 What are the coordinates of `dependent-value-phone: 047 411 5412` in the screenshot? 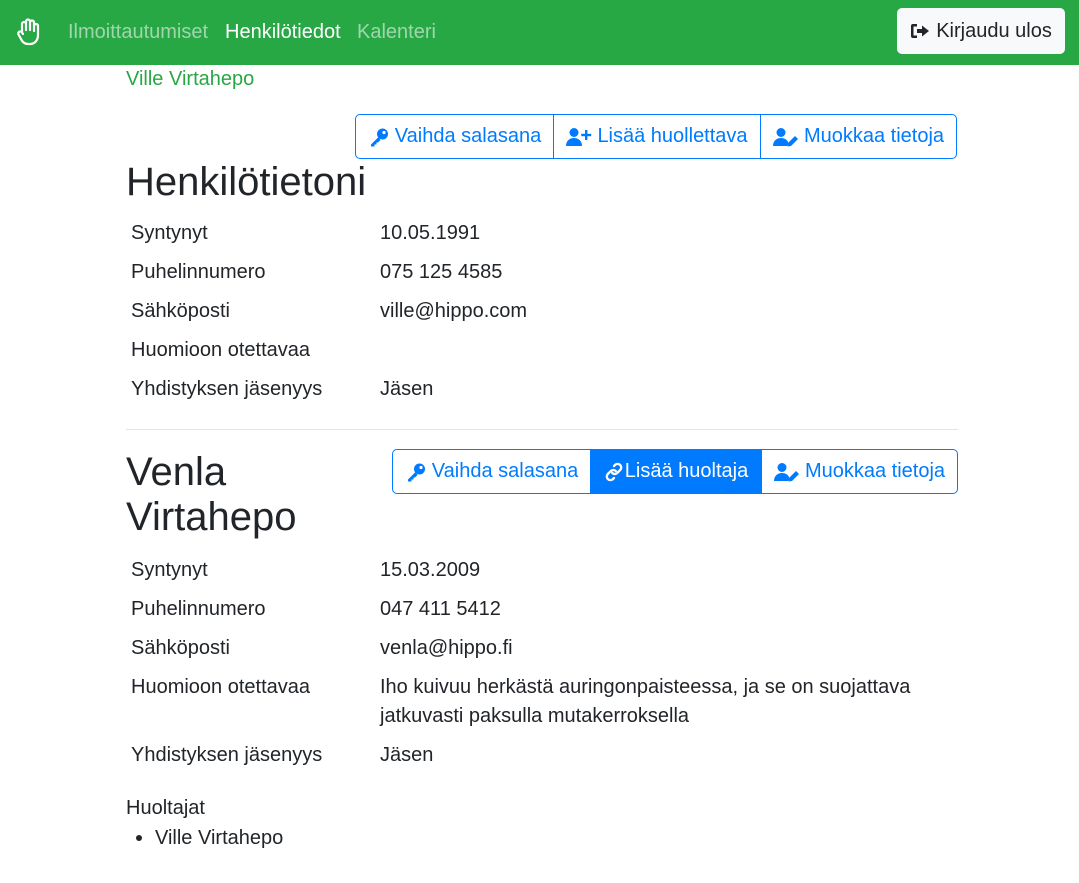 It's located at (440, 609).